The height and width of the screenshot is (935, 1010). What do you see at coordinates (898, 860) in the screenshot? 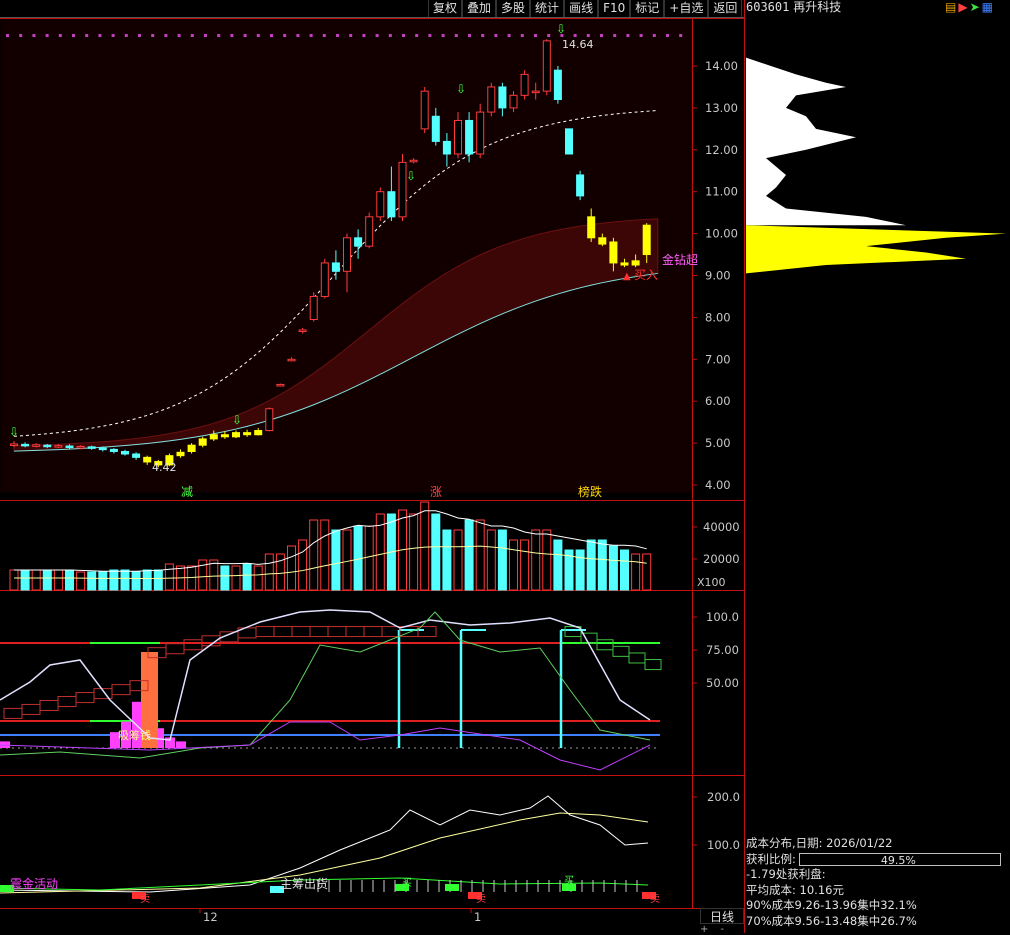
I see `profit-ratio-value: 49.5%` at bounding box center [898, 860].